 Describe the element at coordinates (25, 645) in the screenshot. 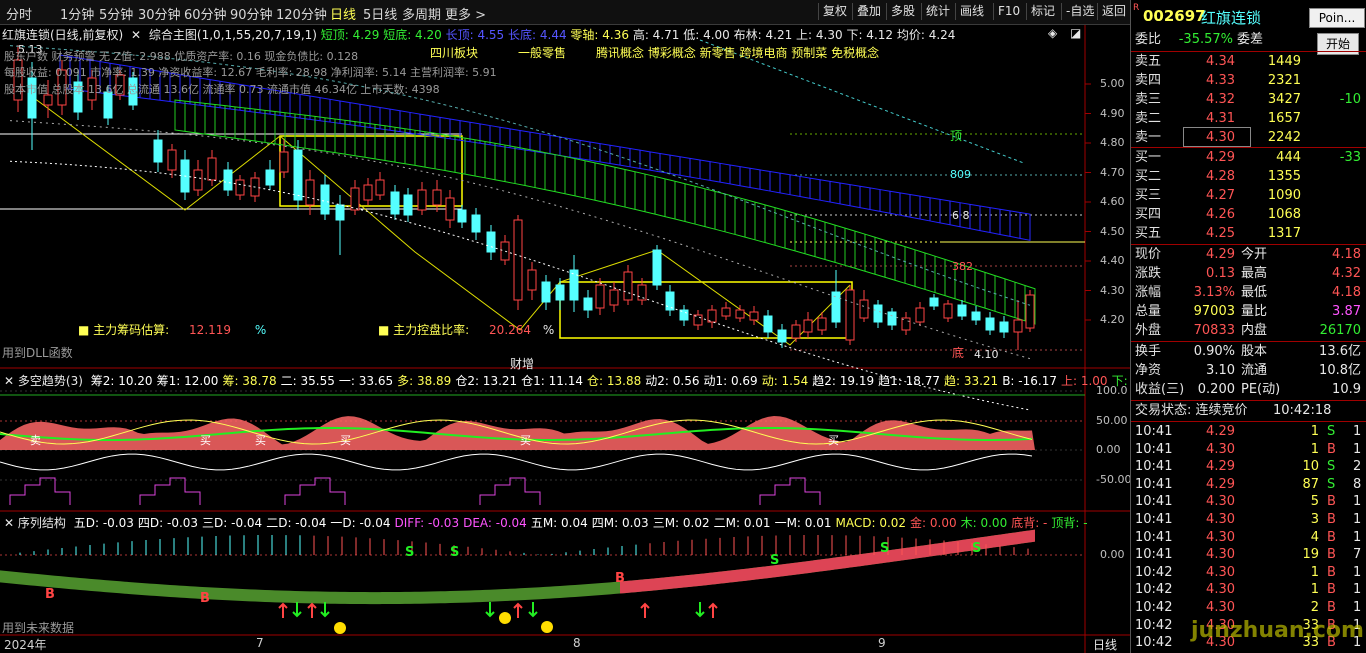

I see `date-label-year: 2024年` at that location.